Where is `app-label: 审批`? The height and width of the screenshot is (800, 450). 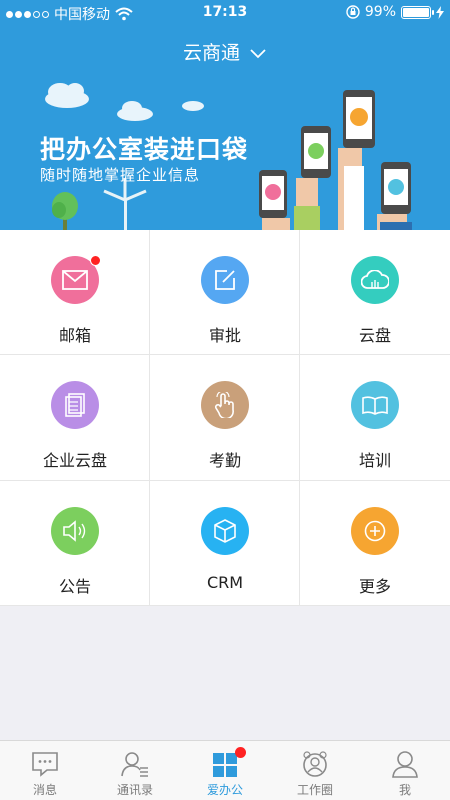 app-label: 审批 is located at coordinates (224, 335).